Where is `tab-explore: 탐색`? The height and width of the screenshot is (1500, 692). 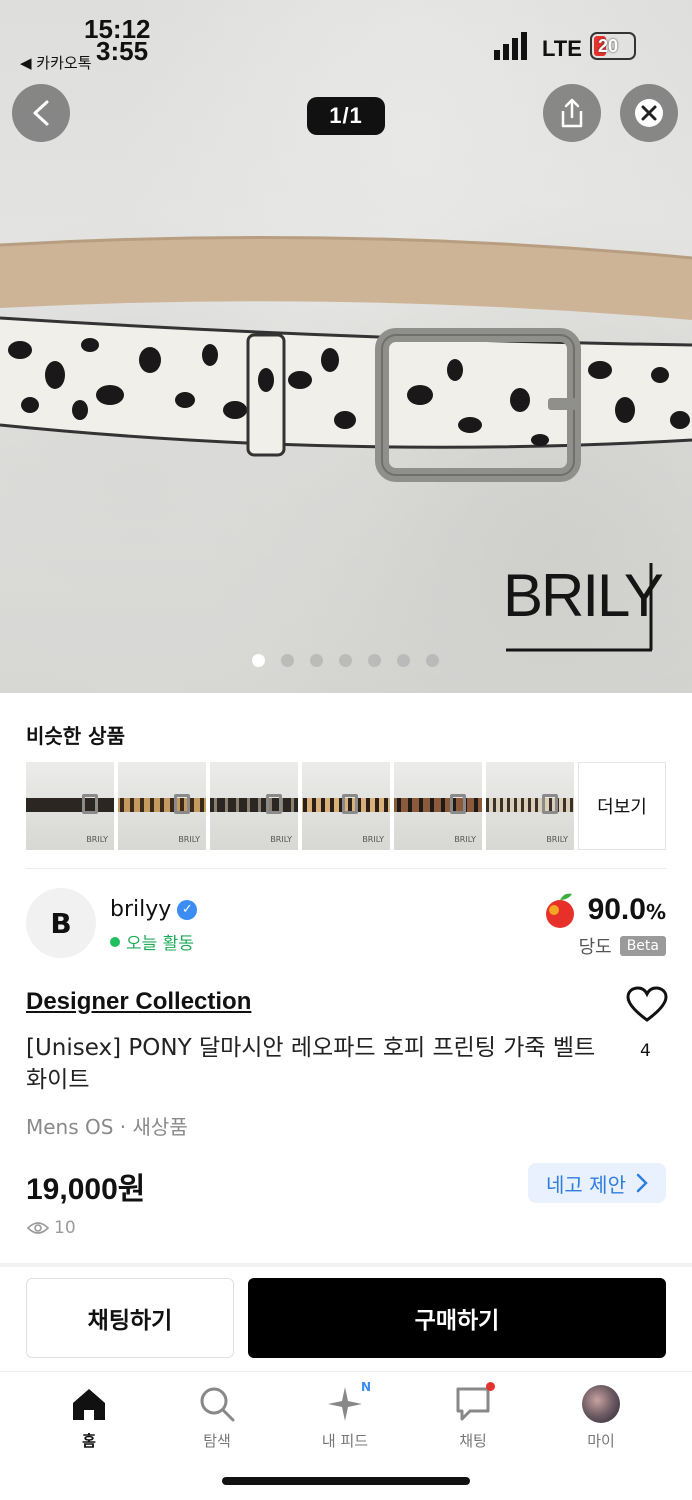 tab-explore: 탐색 is located at coordinates (217, 1417).